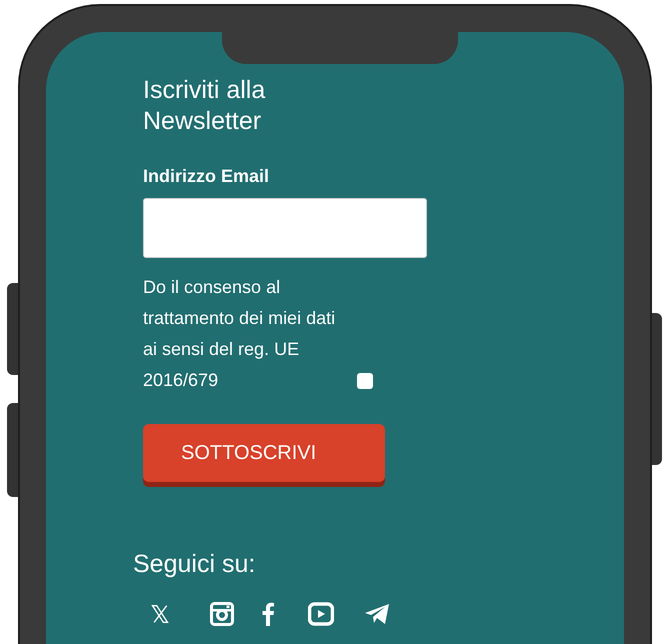 This screenshot has width=669, height=644. What do you see at coordinates (377, 613) in the screenshot?
I see `paper-plane-icon` at bounding box center [377, 613].